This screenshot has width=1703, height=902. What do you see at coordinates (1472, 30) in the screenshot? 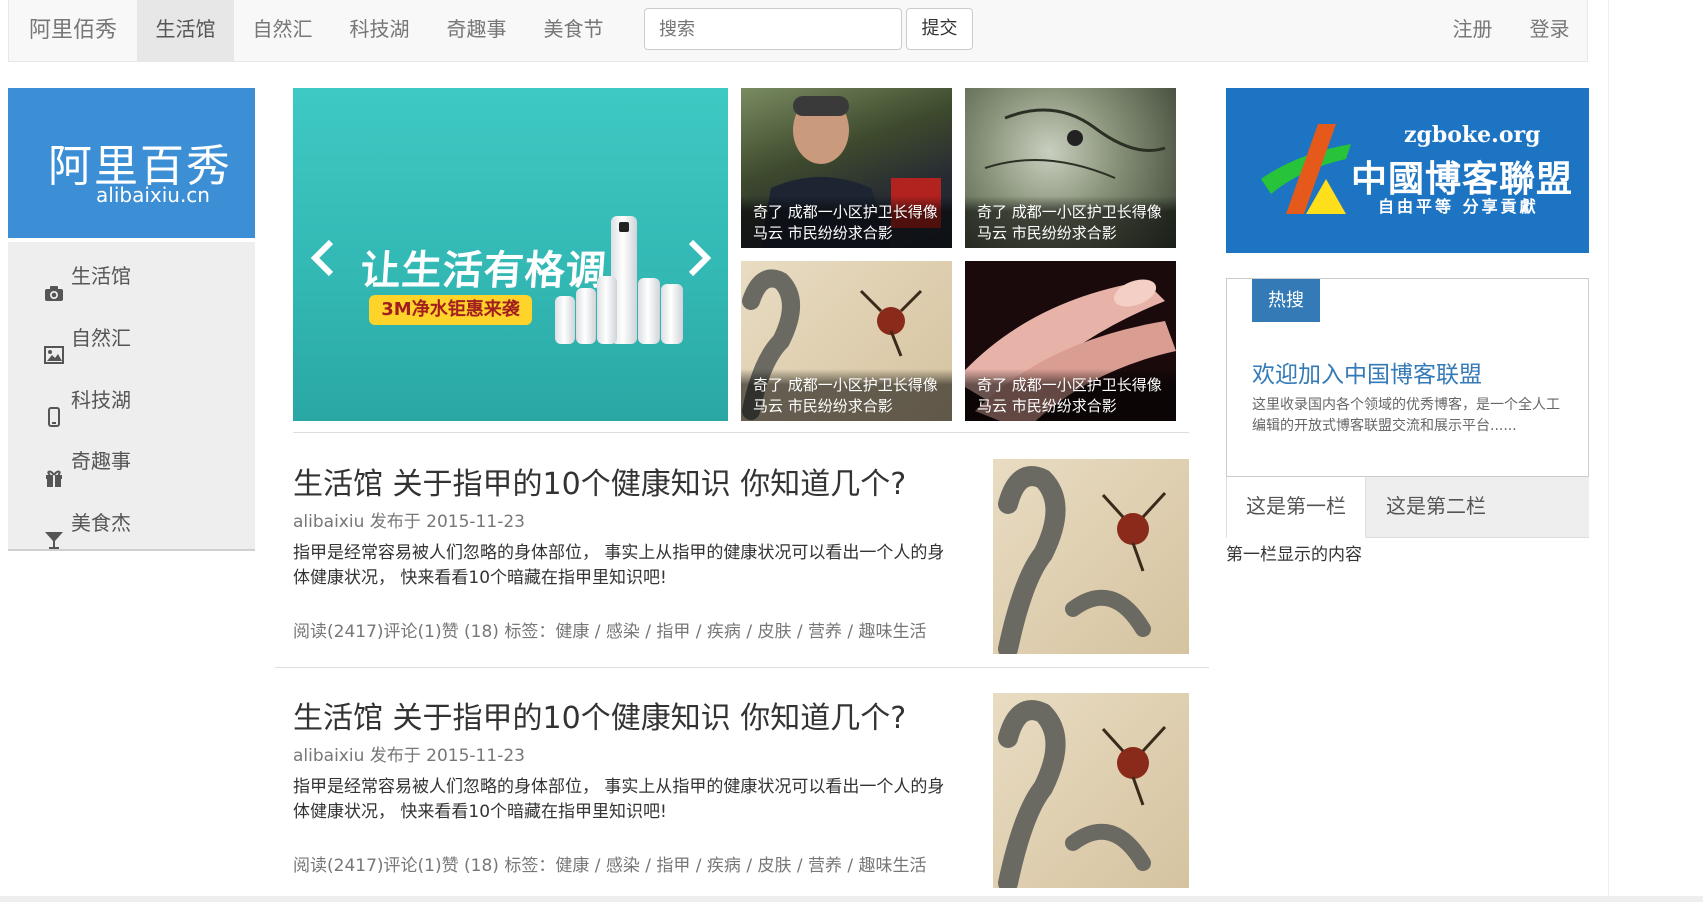
I see `register-link: 注册` at bounding box center [1472, 30].